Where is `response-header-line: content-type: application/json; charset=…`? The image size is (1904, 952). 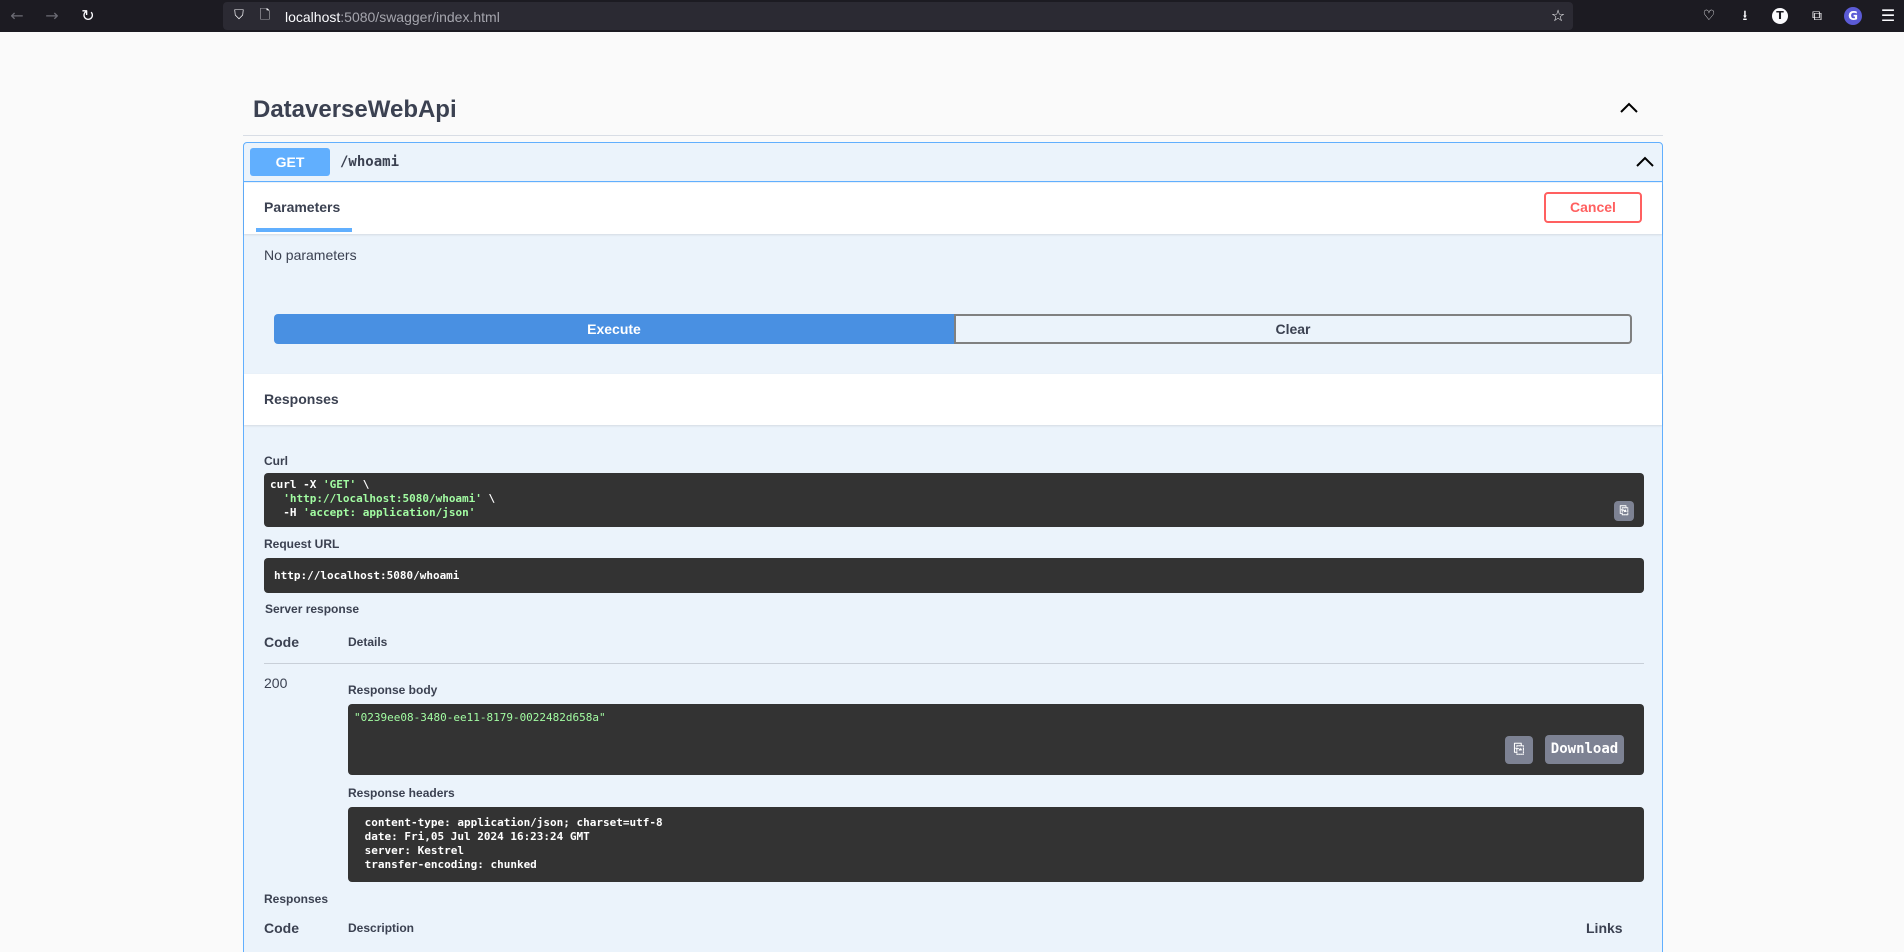 response-header-line: content-type: application/json; charset=… is located at coordinates (514, 822).